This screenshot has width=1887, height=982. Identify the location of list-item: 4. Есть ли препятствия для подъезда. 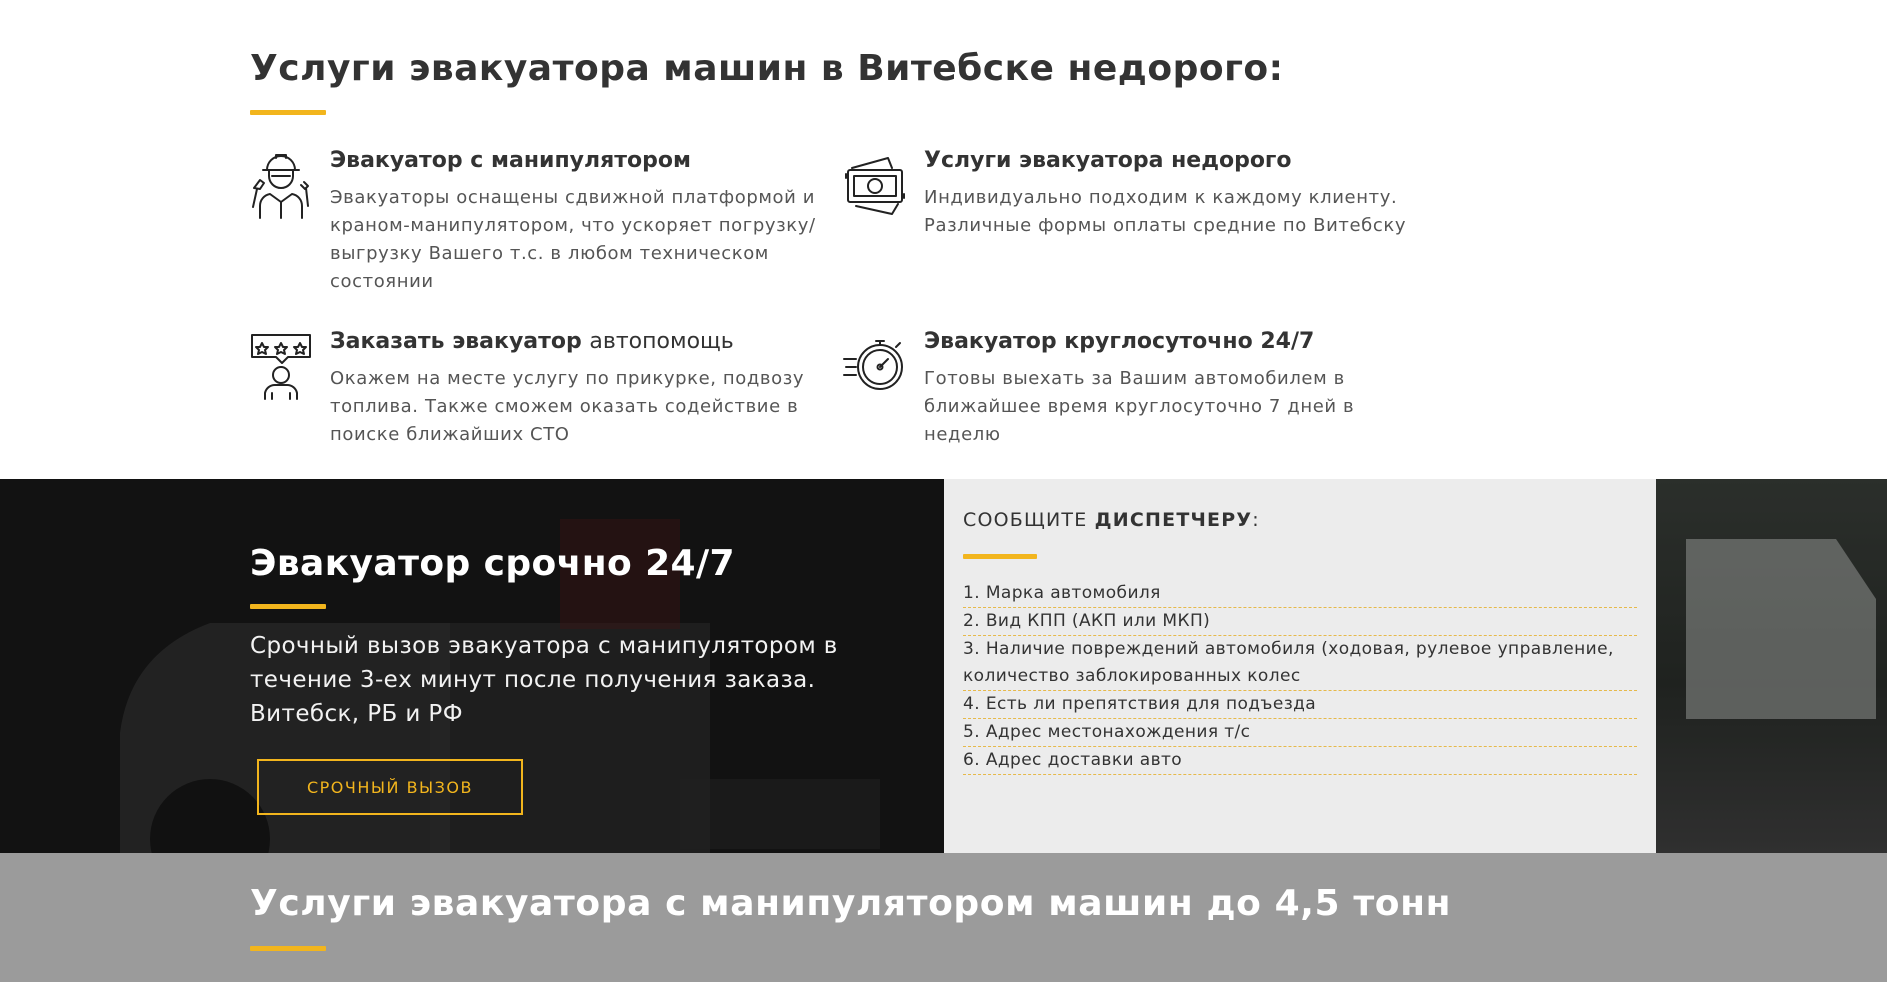
(1300, 705).